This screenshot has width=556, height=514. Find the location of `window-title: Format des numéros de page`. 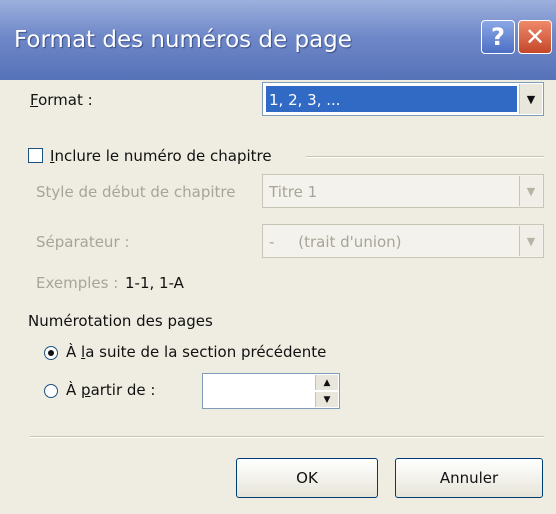

window-title: Format des numéros de page is located at coordinates (183, 40).